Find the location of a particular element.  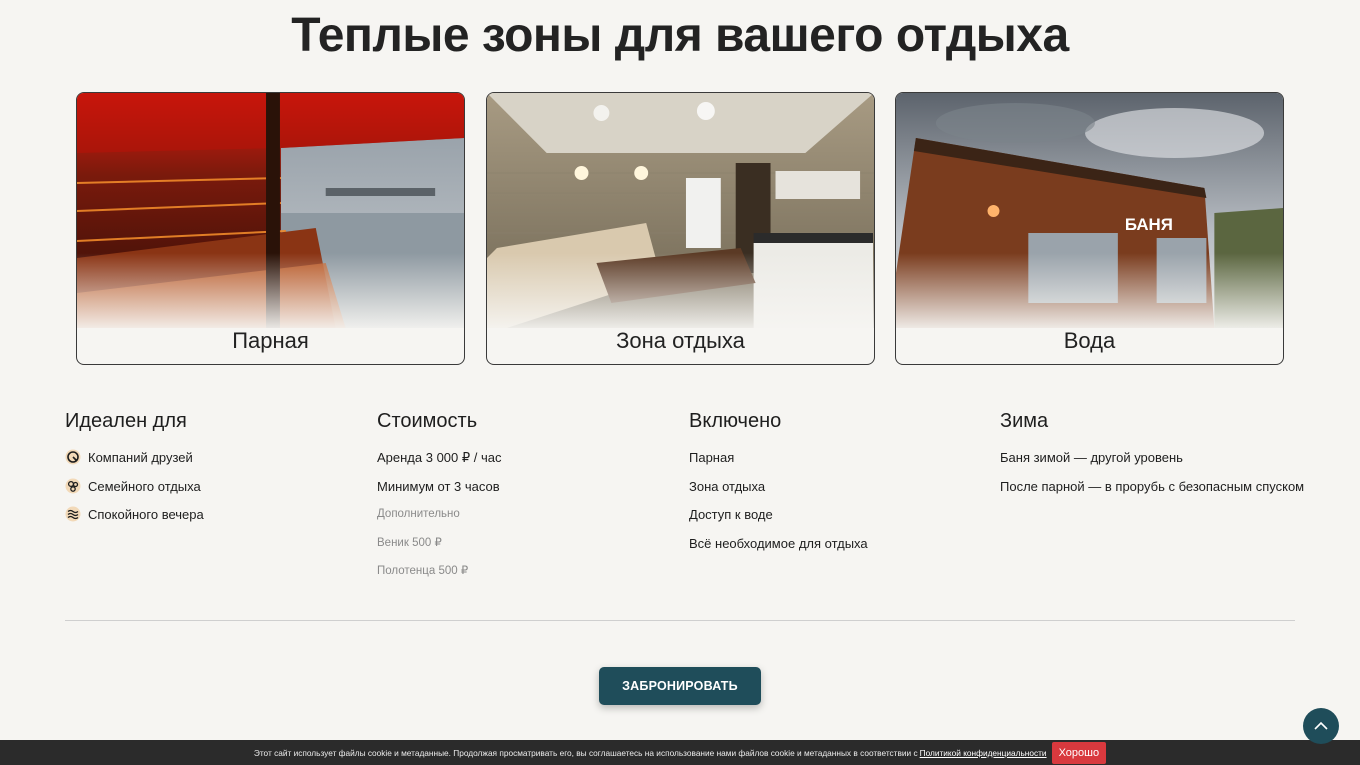

zone-card-label: Вода is located at coordinates (1089, 340).